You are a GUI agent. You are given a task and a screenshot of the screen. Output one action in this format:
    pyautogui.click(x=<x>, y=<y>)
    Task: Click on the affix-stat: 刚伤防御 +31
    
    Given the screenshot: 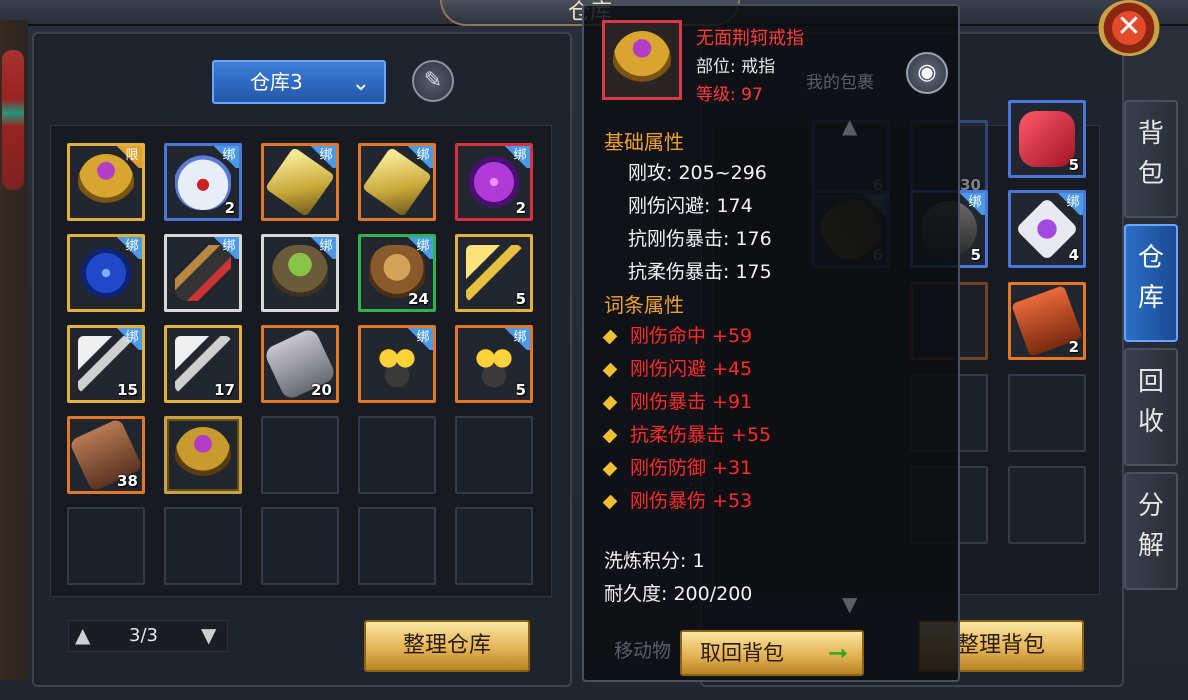 What is the action you would take?
    pyautogui.click(x=677, y=466)
    